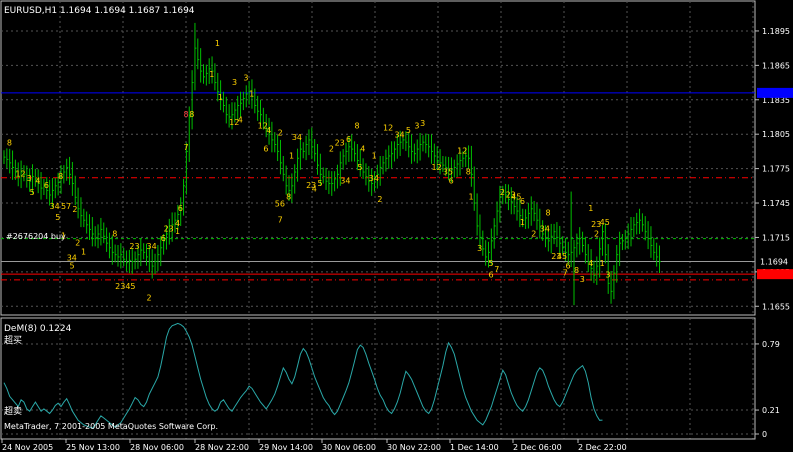 This screenshot has width=793, height=452. Describe the element at coordinates (776, 306) in the screenshot. I see `price-label: 1.1655` at that location.